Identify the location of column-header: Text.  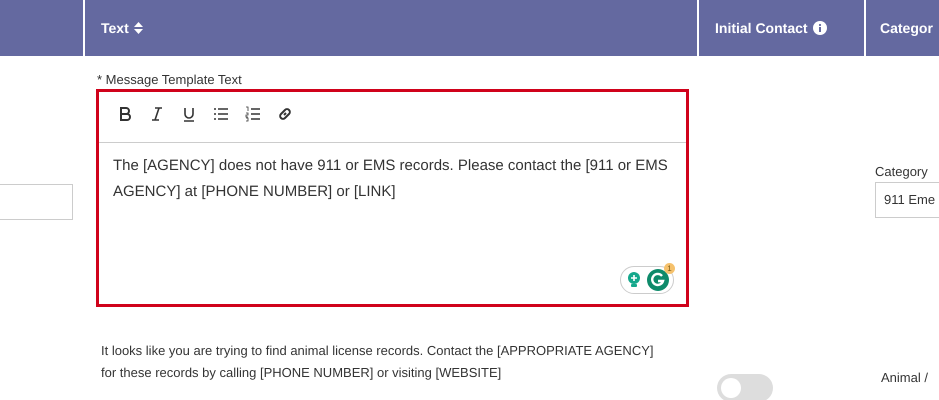
(391, 28).